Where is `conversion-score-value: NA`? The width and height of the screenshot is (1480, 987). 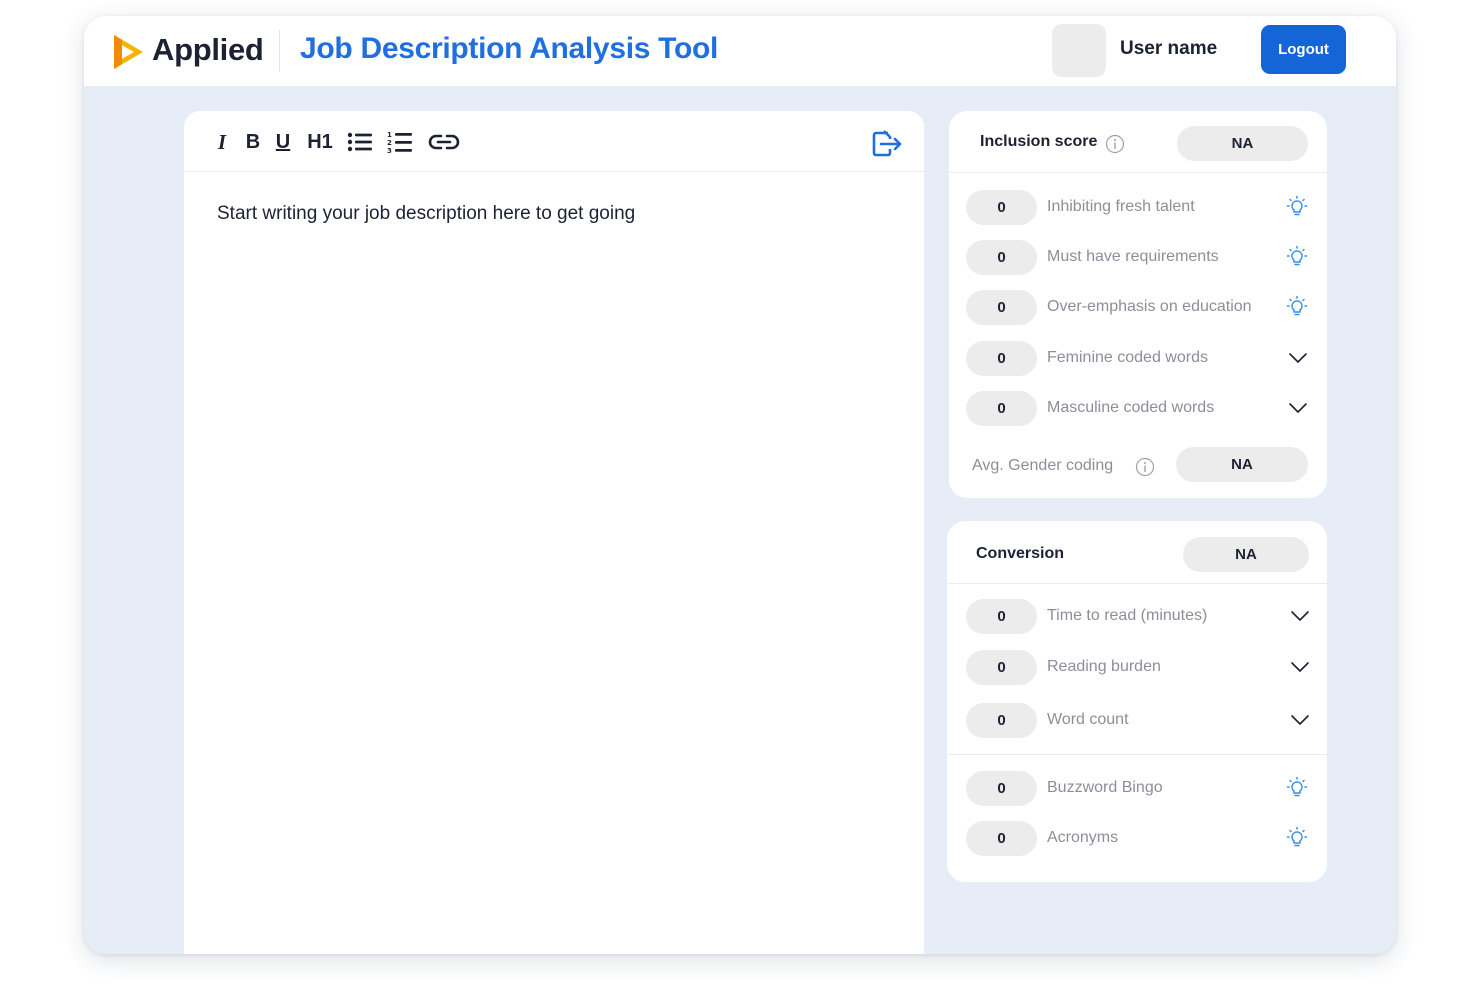 conversion-score-value: NA is located at coordinates (1246, 554).